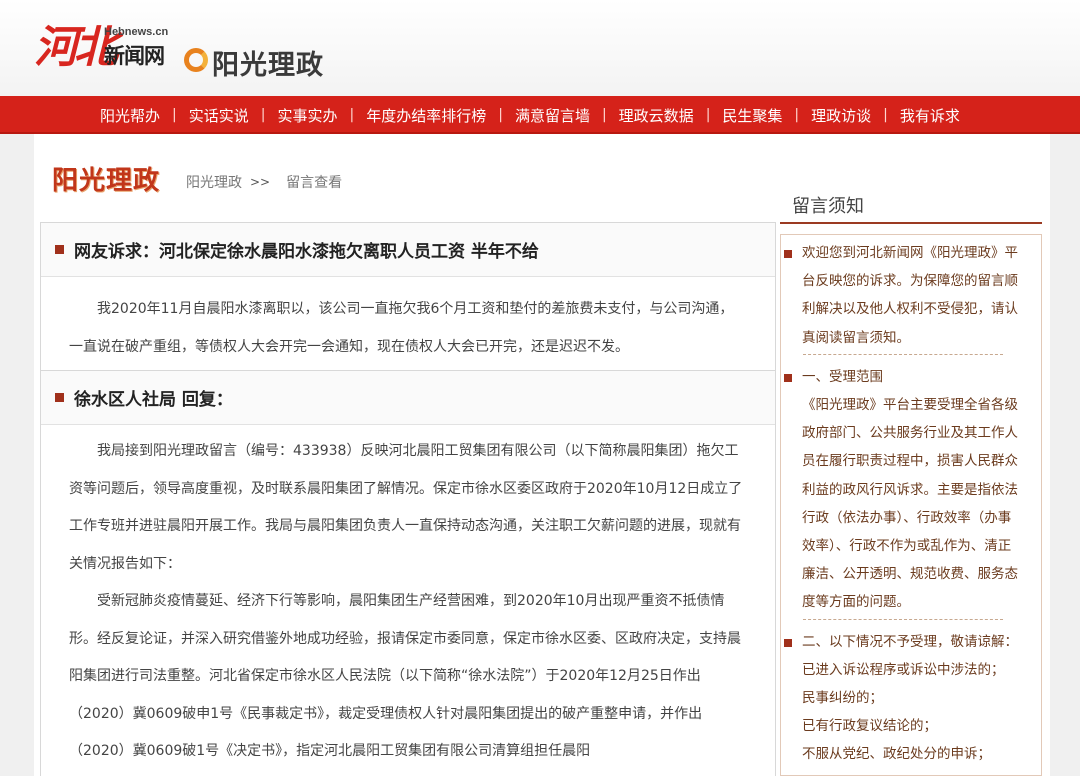  Describe the element at coordinates (656, 115) in the screenshot. I see `nav-link: 理政云数据` at that location.